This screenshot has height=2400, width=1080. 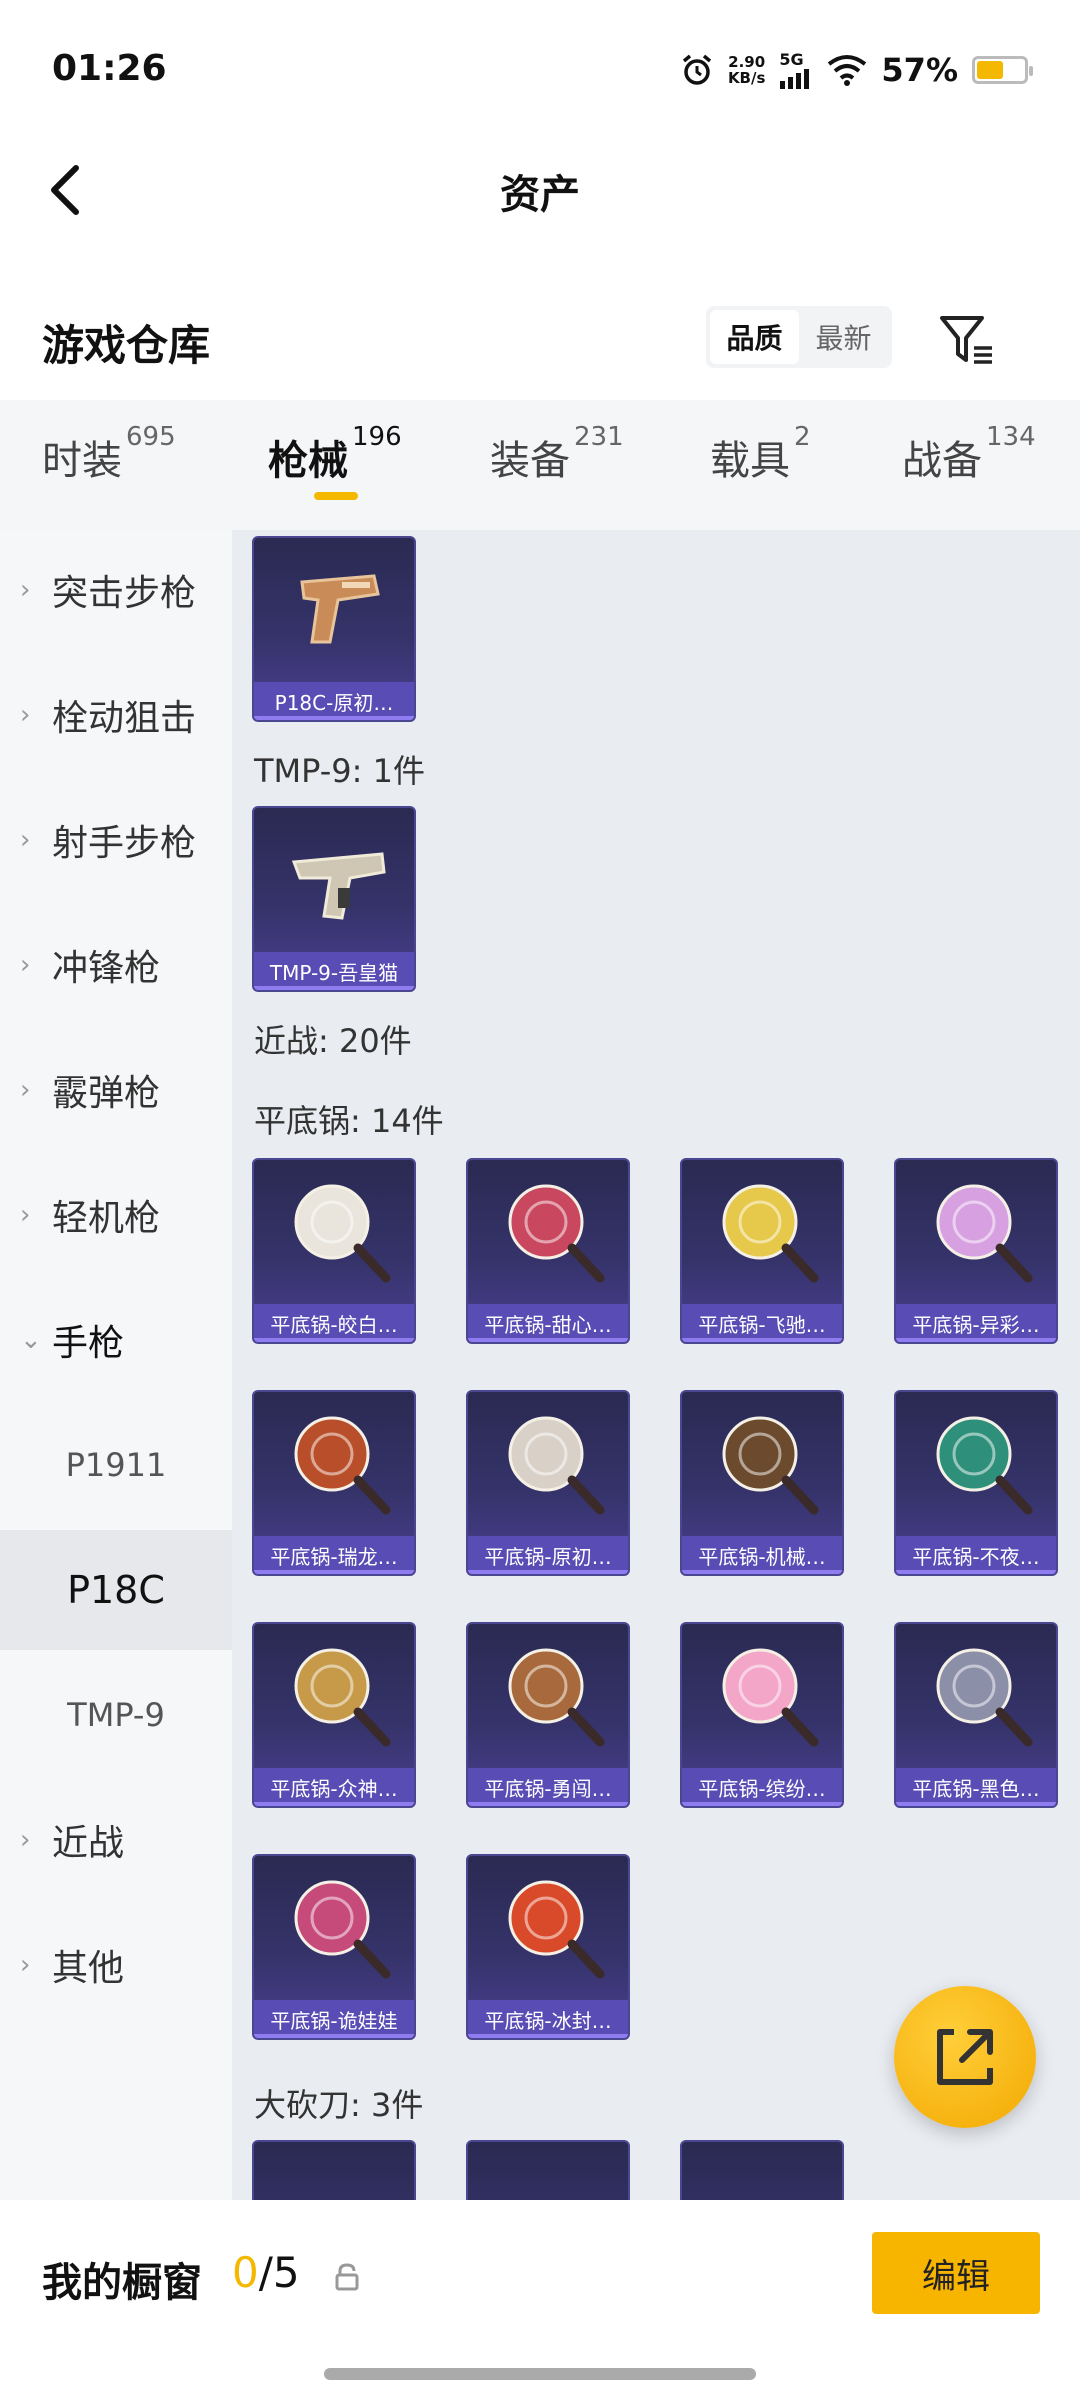 I want to click on sidebar-item-pistol: ⌄ 手枪, so click(x=116, y=1340).